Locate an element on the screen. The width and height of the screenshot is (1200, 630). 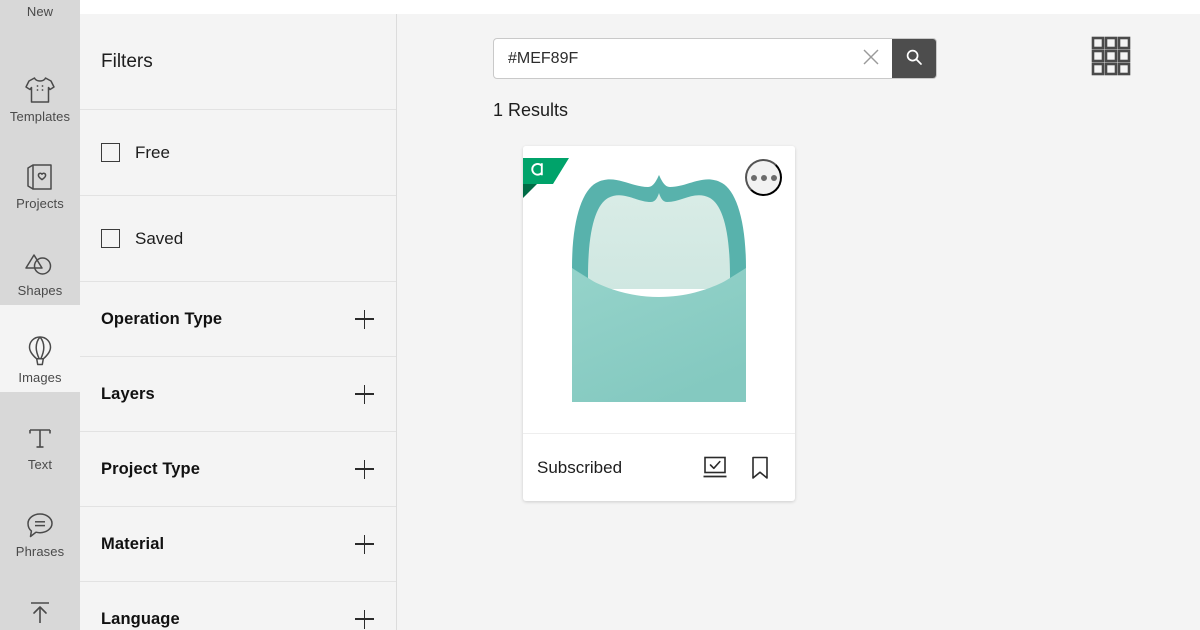
filter-group-project-type: Project Type is located at coordinates (238, 469).